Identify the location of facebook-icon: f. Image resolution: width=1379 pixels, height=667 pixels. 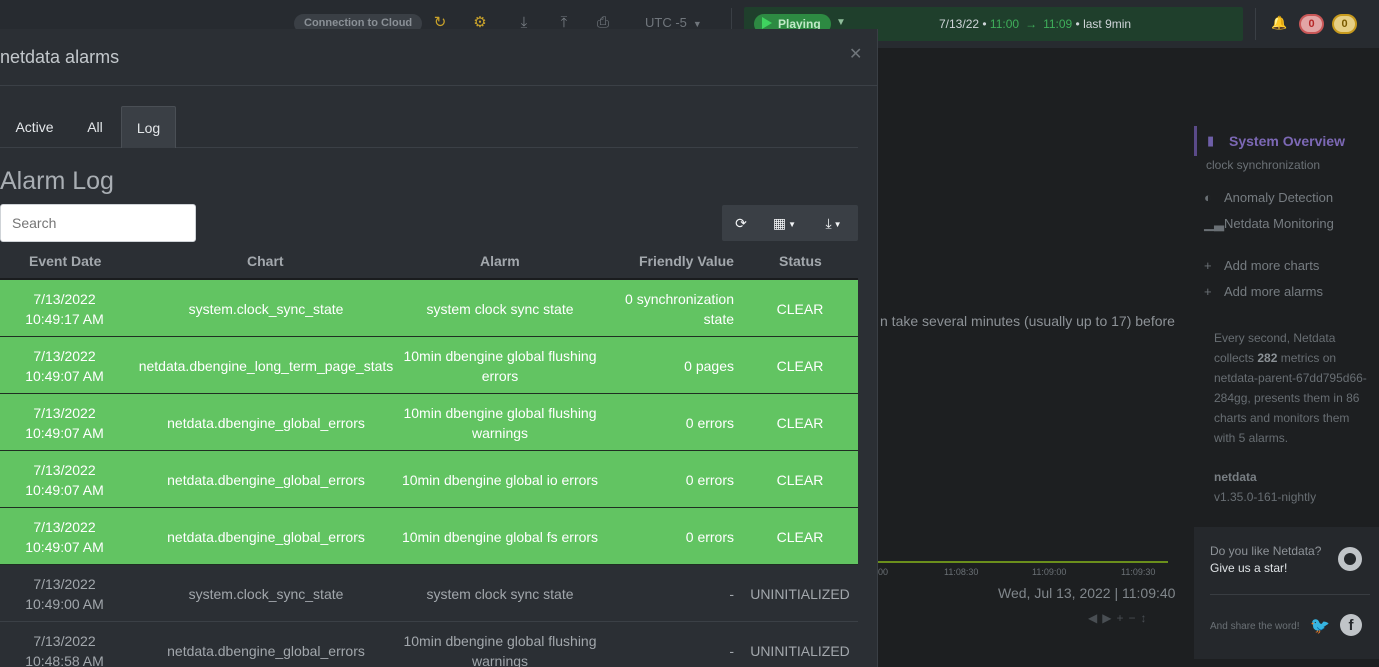
(1351, 625).